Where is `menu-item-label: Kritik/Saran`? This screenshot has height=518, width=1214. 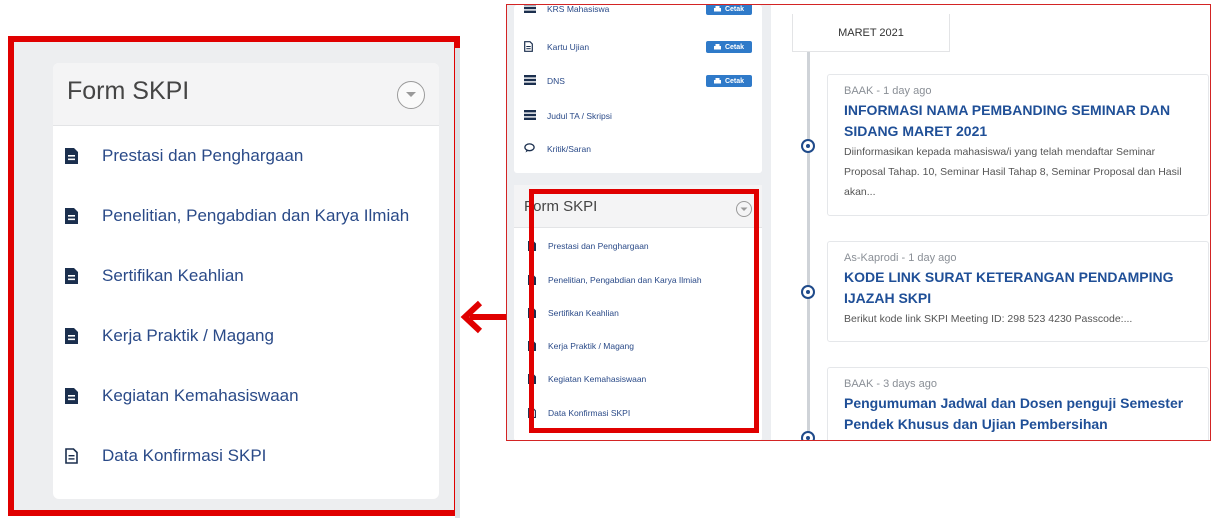 menu-item-label: Kritik/Saran is located at coordinates (569, 149).